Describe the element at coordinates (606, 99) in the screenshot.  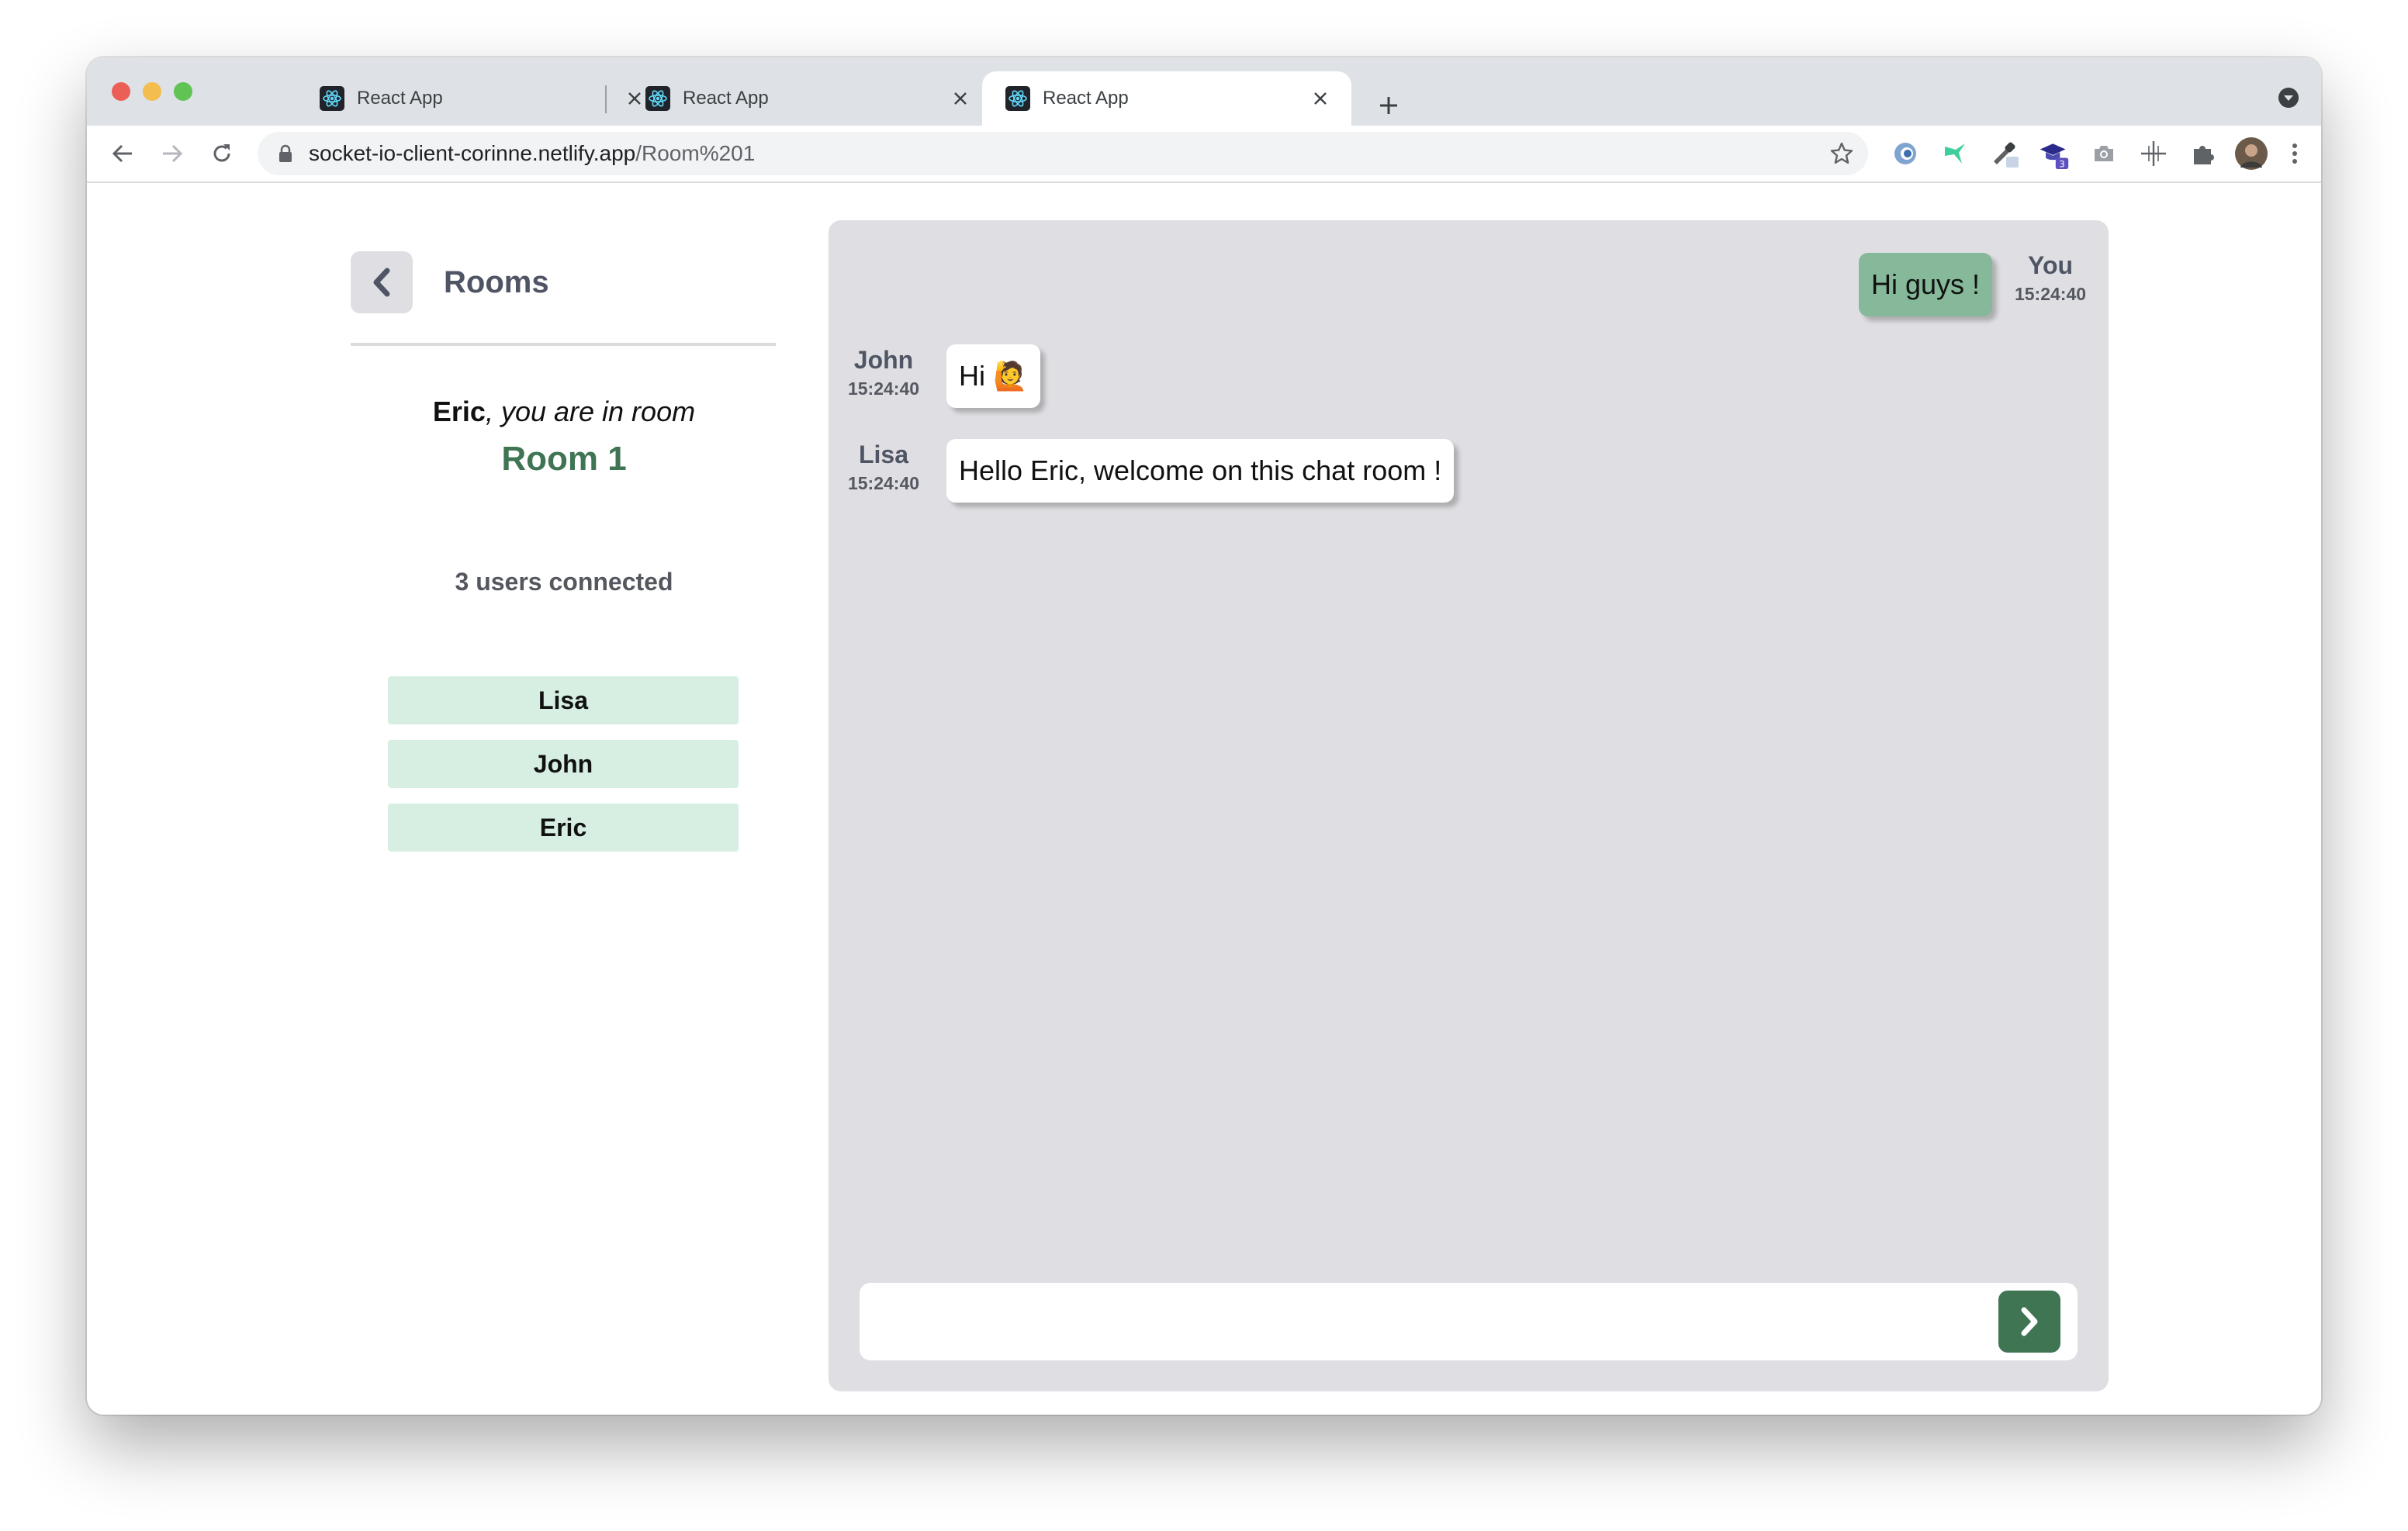
I see `tab-separator` at that location.